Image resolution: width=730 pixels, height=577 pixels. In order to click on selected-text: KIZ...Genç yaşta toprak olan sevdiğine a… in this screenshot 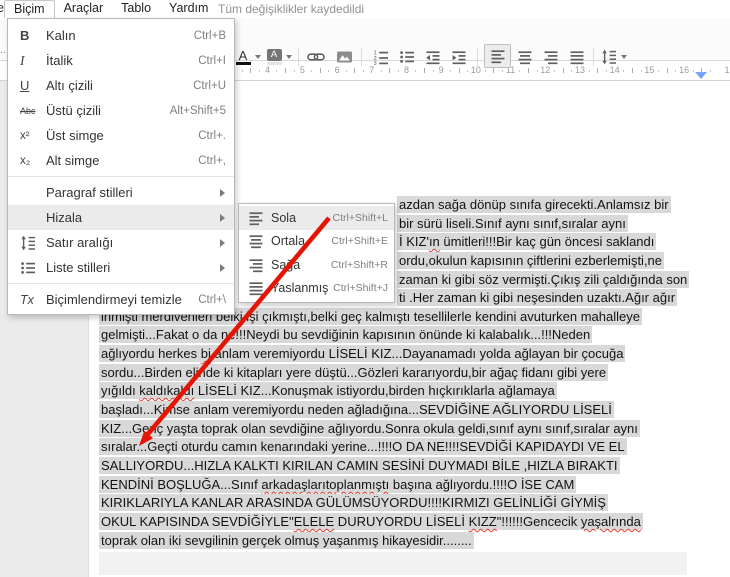, I will do `click(369, 428)`.